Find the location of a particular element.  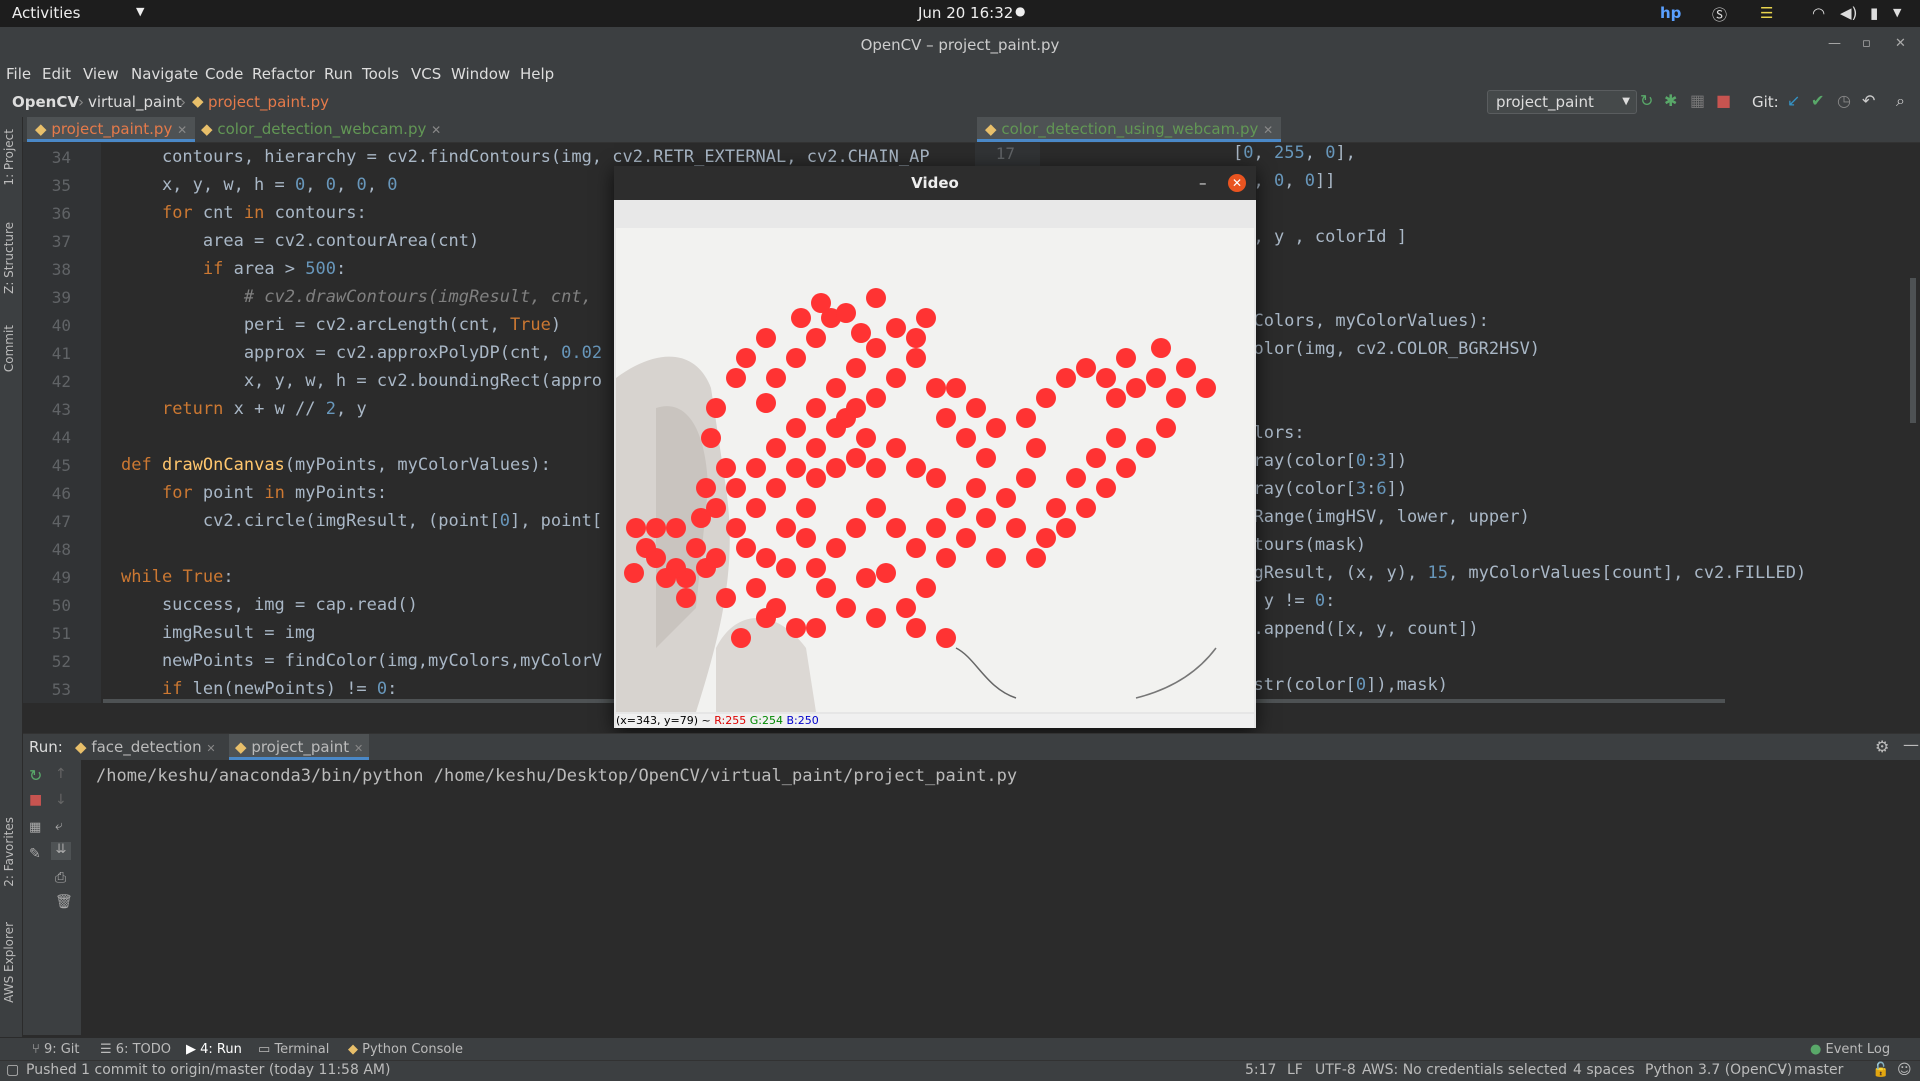

hide-panel-icon: — is located at coordinates (1911, 744).